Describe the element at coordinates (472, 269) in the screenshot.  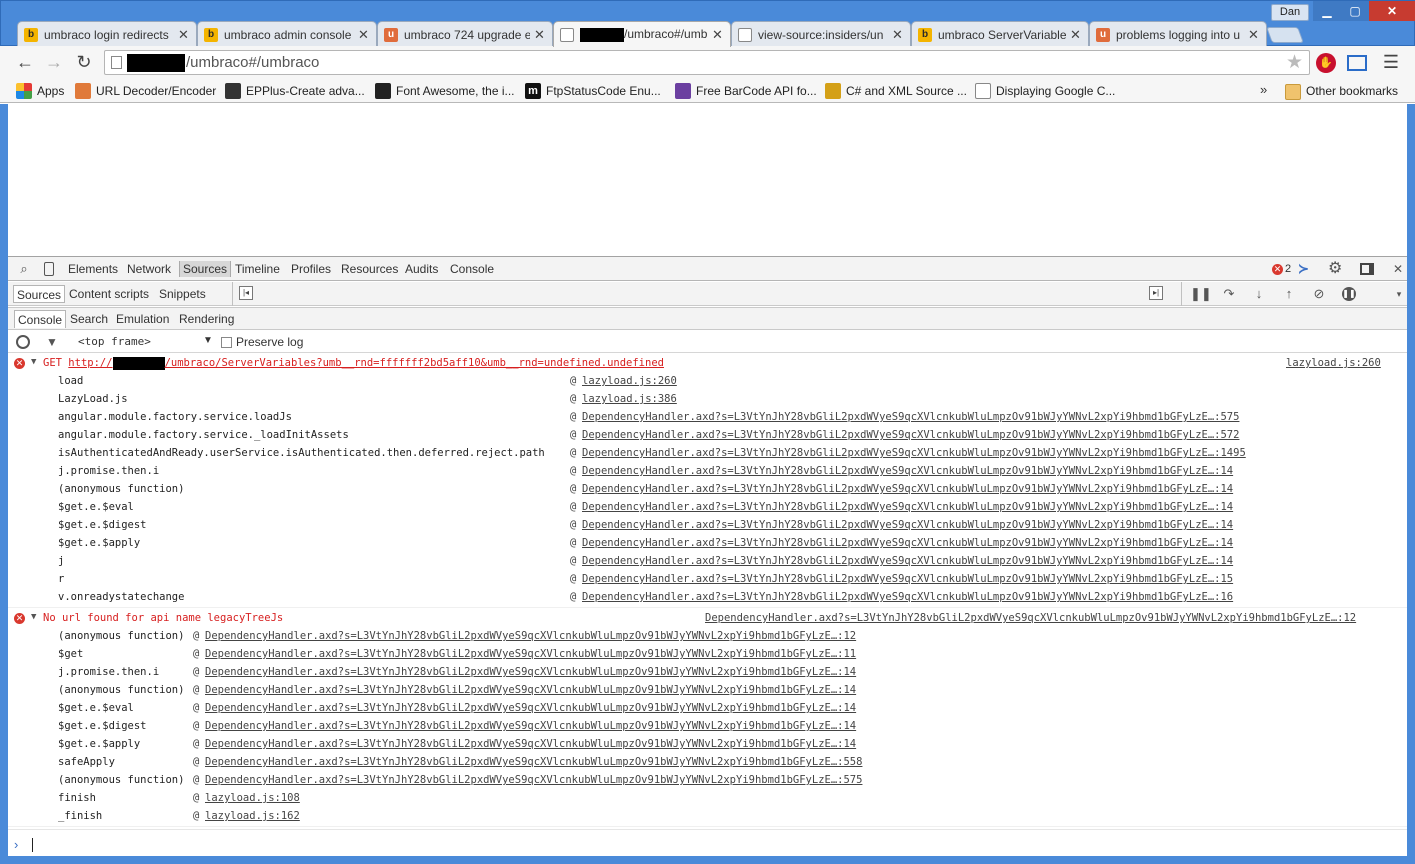
I see `tab-console: Console` at that location.